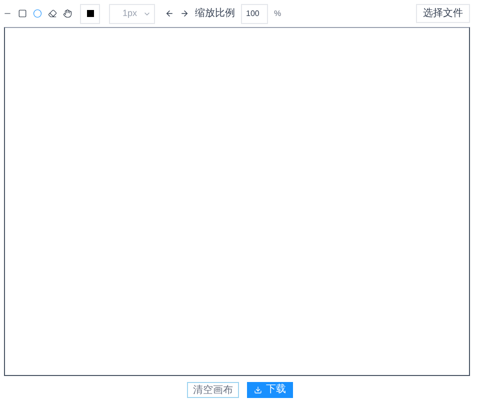 Image resolution: width=480 pixels, height=403 pixels. Describe the element at coordinates (67, 13) in the screenshot. I see `hand-tool-icon` at that location.